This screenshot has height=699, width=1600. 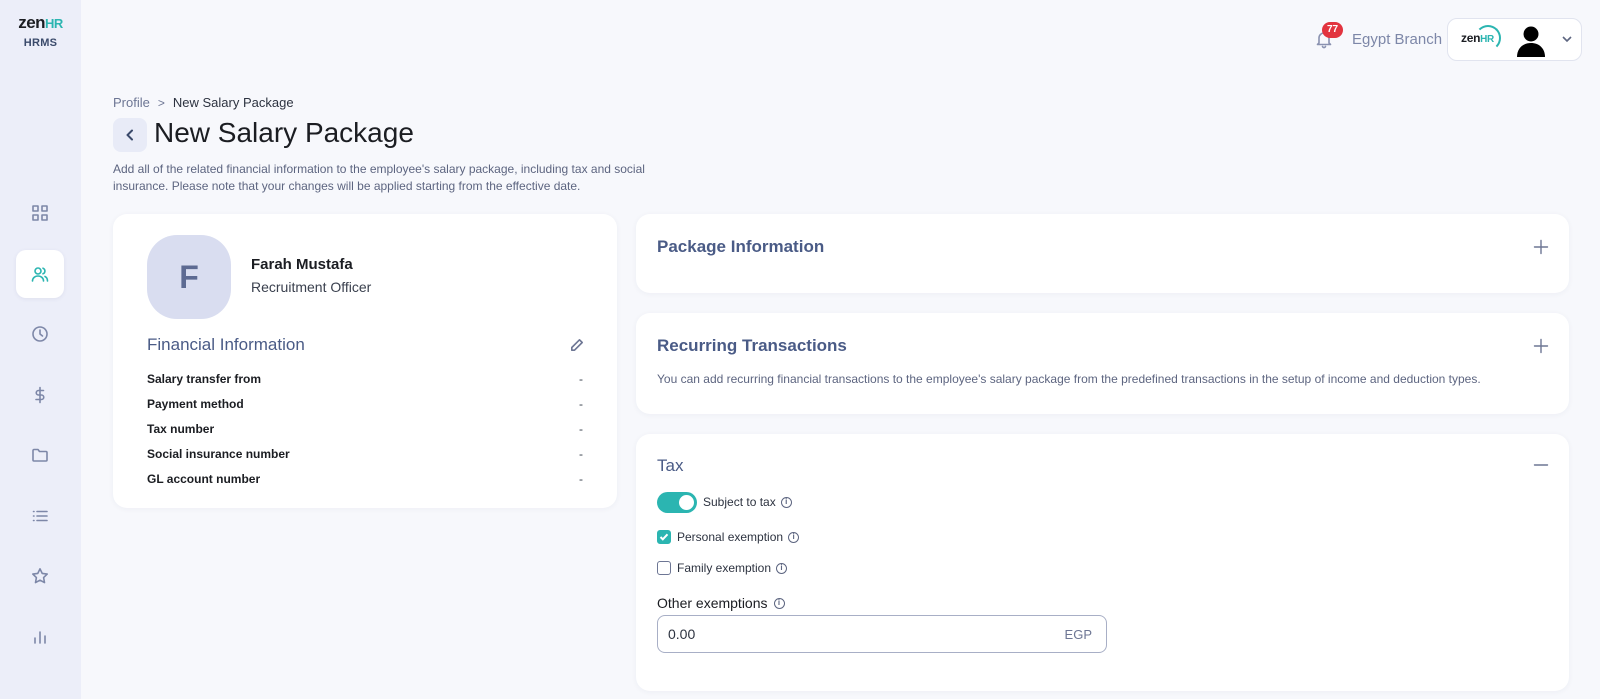 What do you see at coordinates (747, 502) in the screenshot?
I see `subject-to-tax-label: Subject to tax i` at bounding box center [747, 502].